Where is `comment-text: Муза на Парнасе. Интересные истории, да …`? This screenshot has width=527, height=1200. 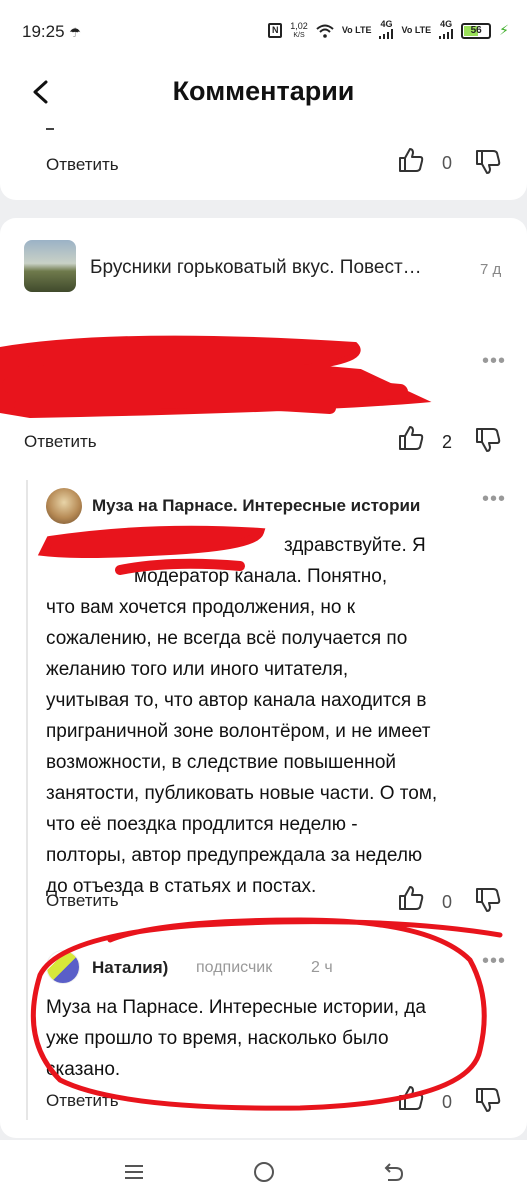 comment-text: Муза на Парнасе. Интересные истории, да … is located at coordinates (236, 1038).